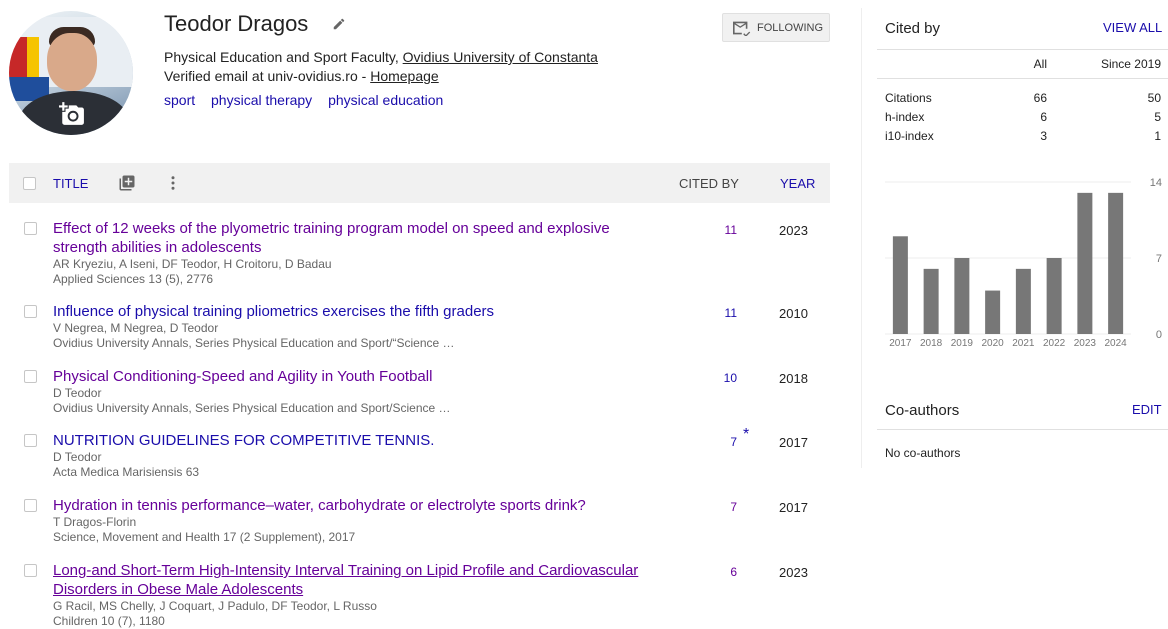 This screenshot has width=1168, height=629. Describe the element at coordinates (962, 296) in the screenshot. I see `chart-bar-2019` at that location.